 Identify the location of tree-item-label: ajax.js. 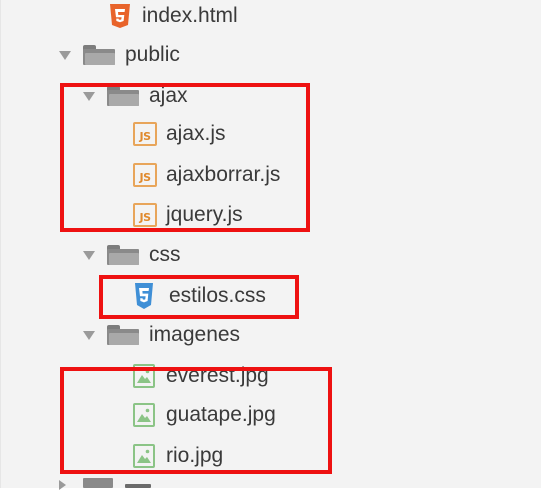
(196, 133).